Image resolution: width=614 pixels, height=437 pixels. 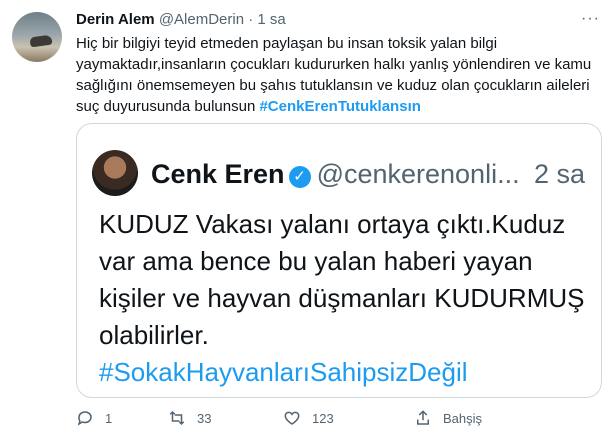 I want to click on tweet-timestamp: 1 sa, so click(x=271, y=19).